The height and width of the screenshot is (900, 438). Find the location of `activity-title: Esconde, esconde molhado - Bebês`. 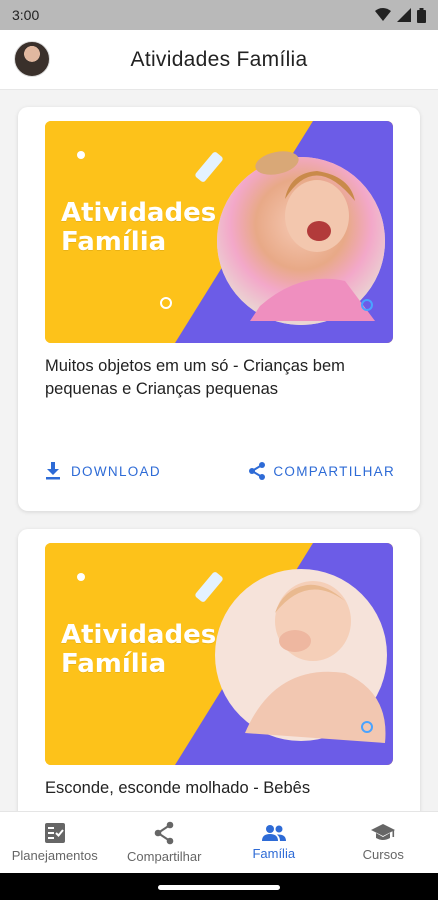

activity-title: Esconde, esconde molhado - Bebês is located at coordinates (225, 788).